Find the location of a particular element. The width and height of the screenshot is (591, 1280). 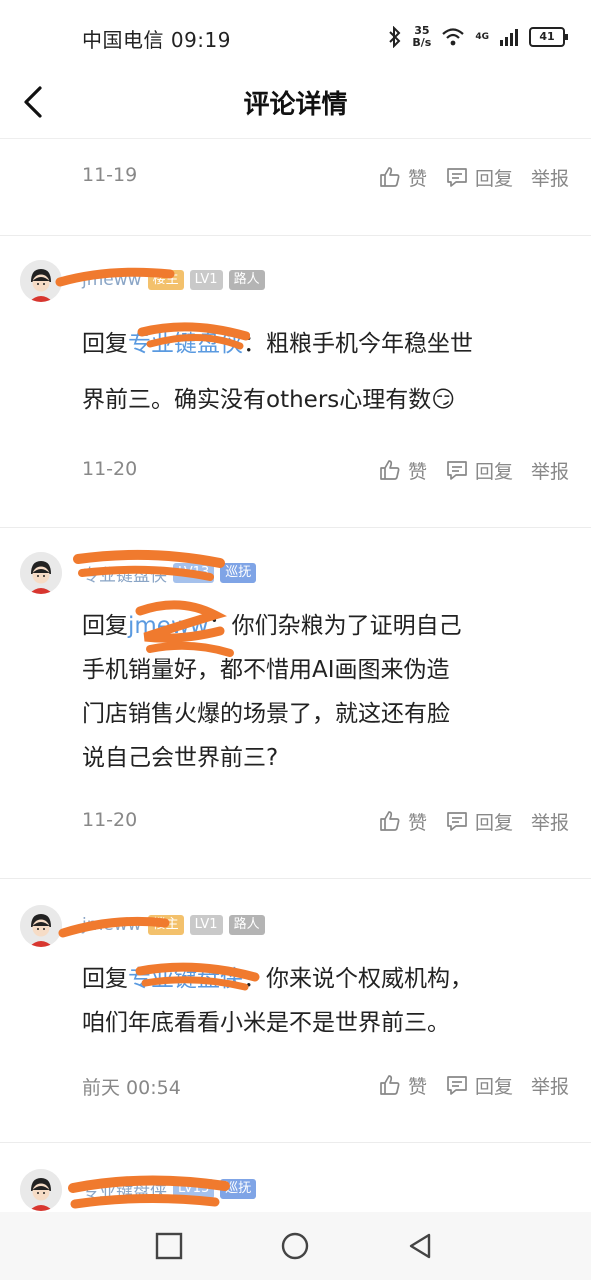

comment-text-line: 你来说个权威机构， is located at coordinates (369, 979).